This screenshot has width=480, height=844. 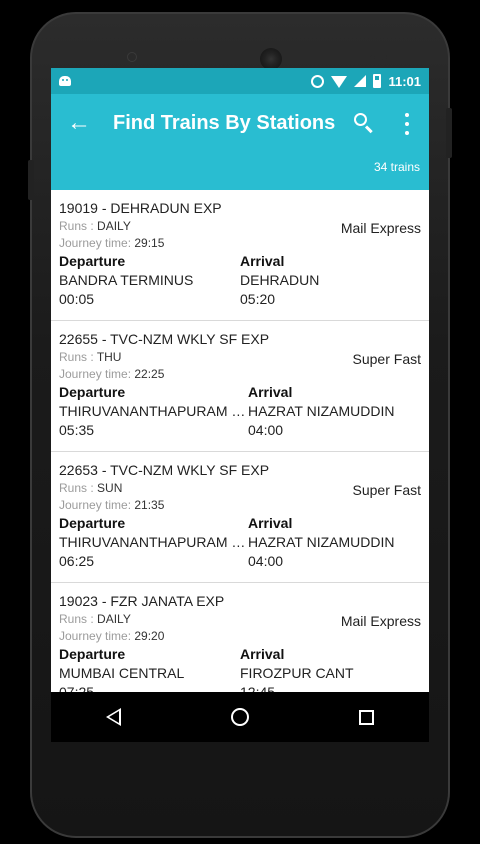 I want to click on light-sensor-icon, so click(x=384, y=57).